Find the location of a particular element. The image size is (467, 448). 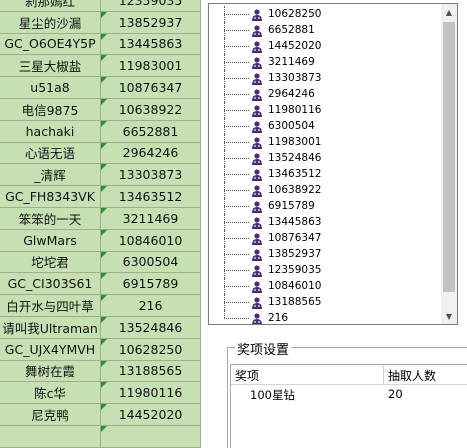

cell-name: 刹那嫣红 is located at coordinates (50, 5).